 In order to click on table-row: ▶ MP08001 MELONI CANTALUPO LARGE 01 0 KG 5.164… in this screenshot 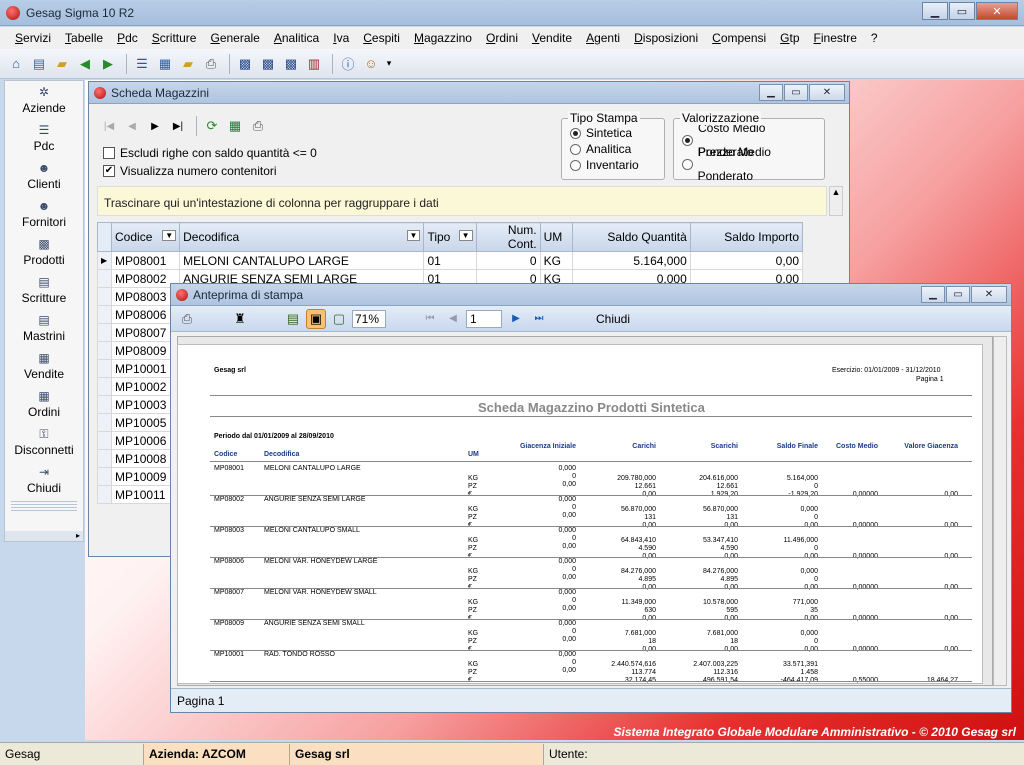, I will do `click(450, 260)`.